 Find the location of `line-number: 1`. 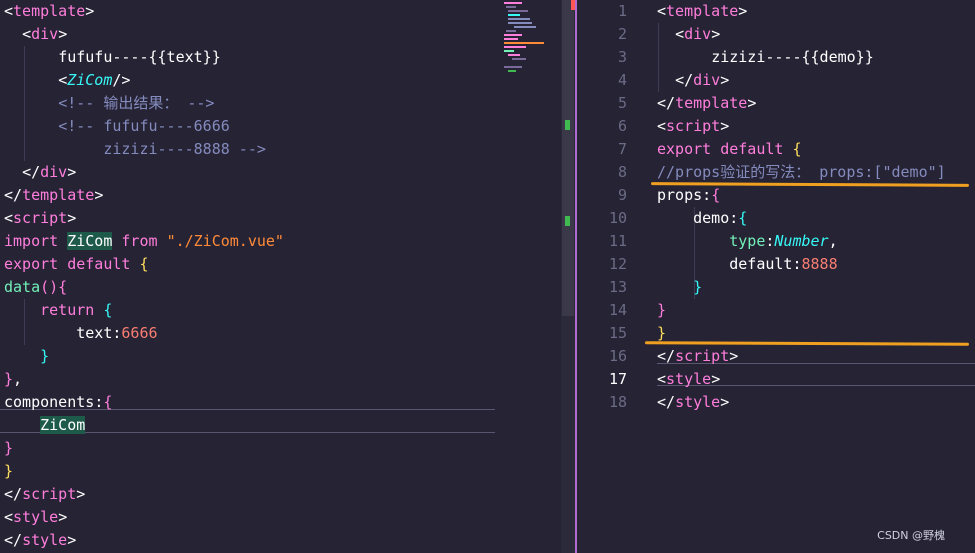

line-number: 1 is located at coordinates (622, 11).